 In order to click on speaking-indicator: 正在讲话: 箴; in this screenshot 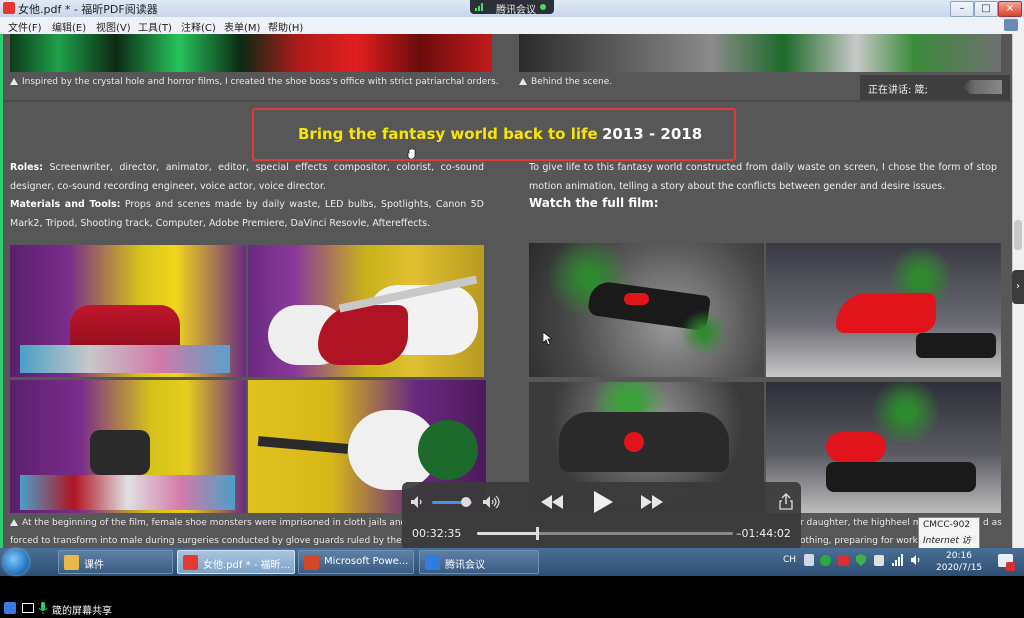, I will do `click(935, 87)`.